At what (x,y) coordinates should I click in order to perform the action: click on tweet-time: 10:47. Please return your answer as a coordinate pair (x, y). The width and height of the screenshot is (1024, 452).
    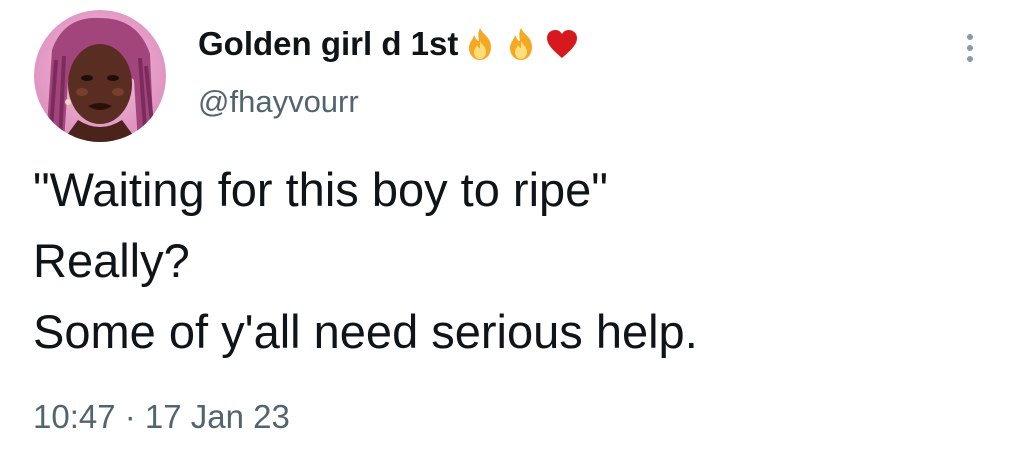
    Looking at the image, I should click on (74, 416).